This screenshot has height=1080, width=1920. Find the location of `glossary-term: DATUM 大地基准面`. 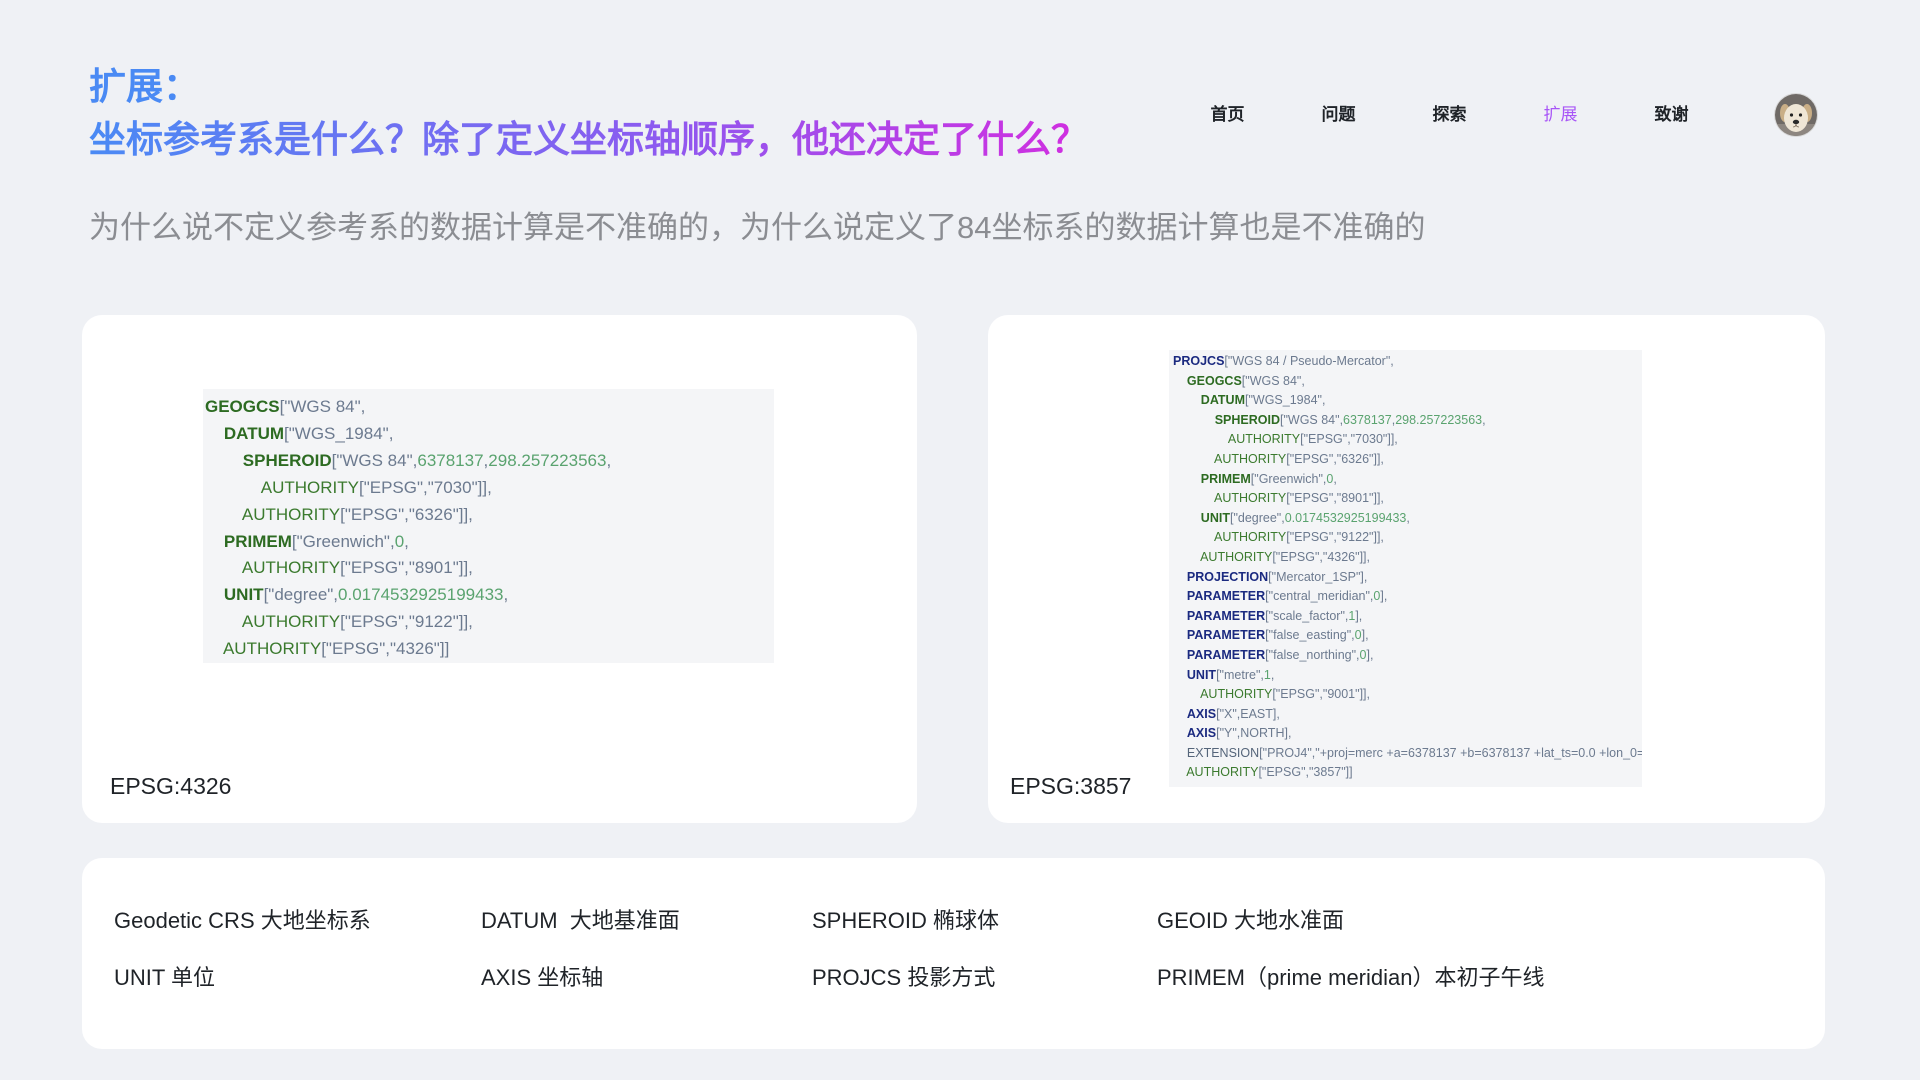

glossary-term: DATUM 大地基准面 is located at coordinates (580, 920).